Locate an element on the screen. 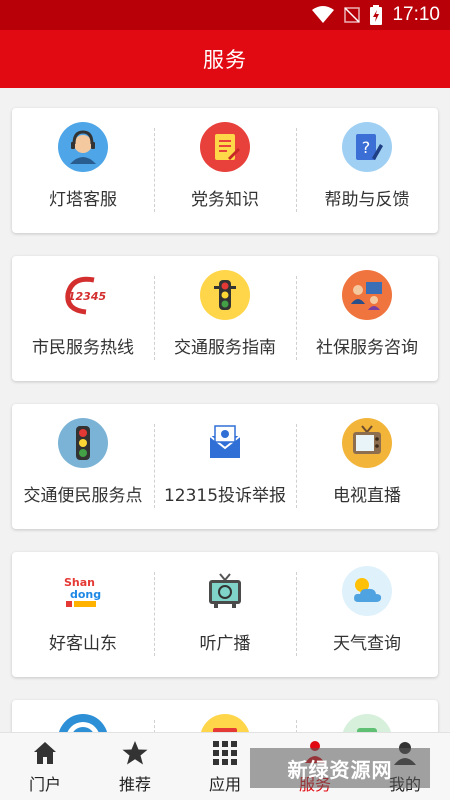  social-security-icon is located at coordinates (367, 295).